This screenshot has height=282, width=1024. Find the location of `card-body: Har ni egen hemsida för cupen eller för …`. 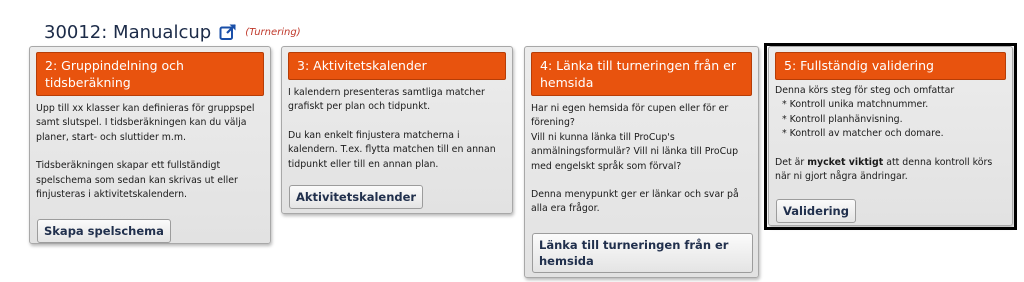

card-body: Har ni egen hemsida för cupen eller för … is located at coordinates (641, 159).